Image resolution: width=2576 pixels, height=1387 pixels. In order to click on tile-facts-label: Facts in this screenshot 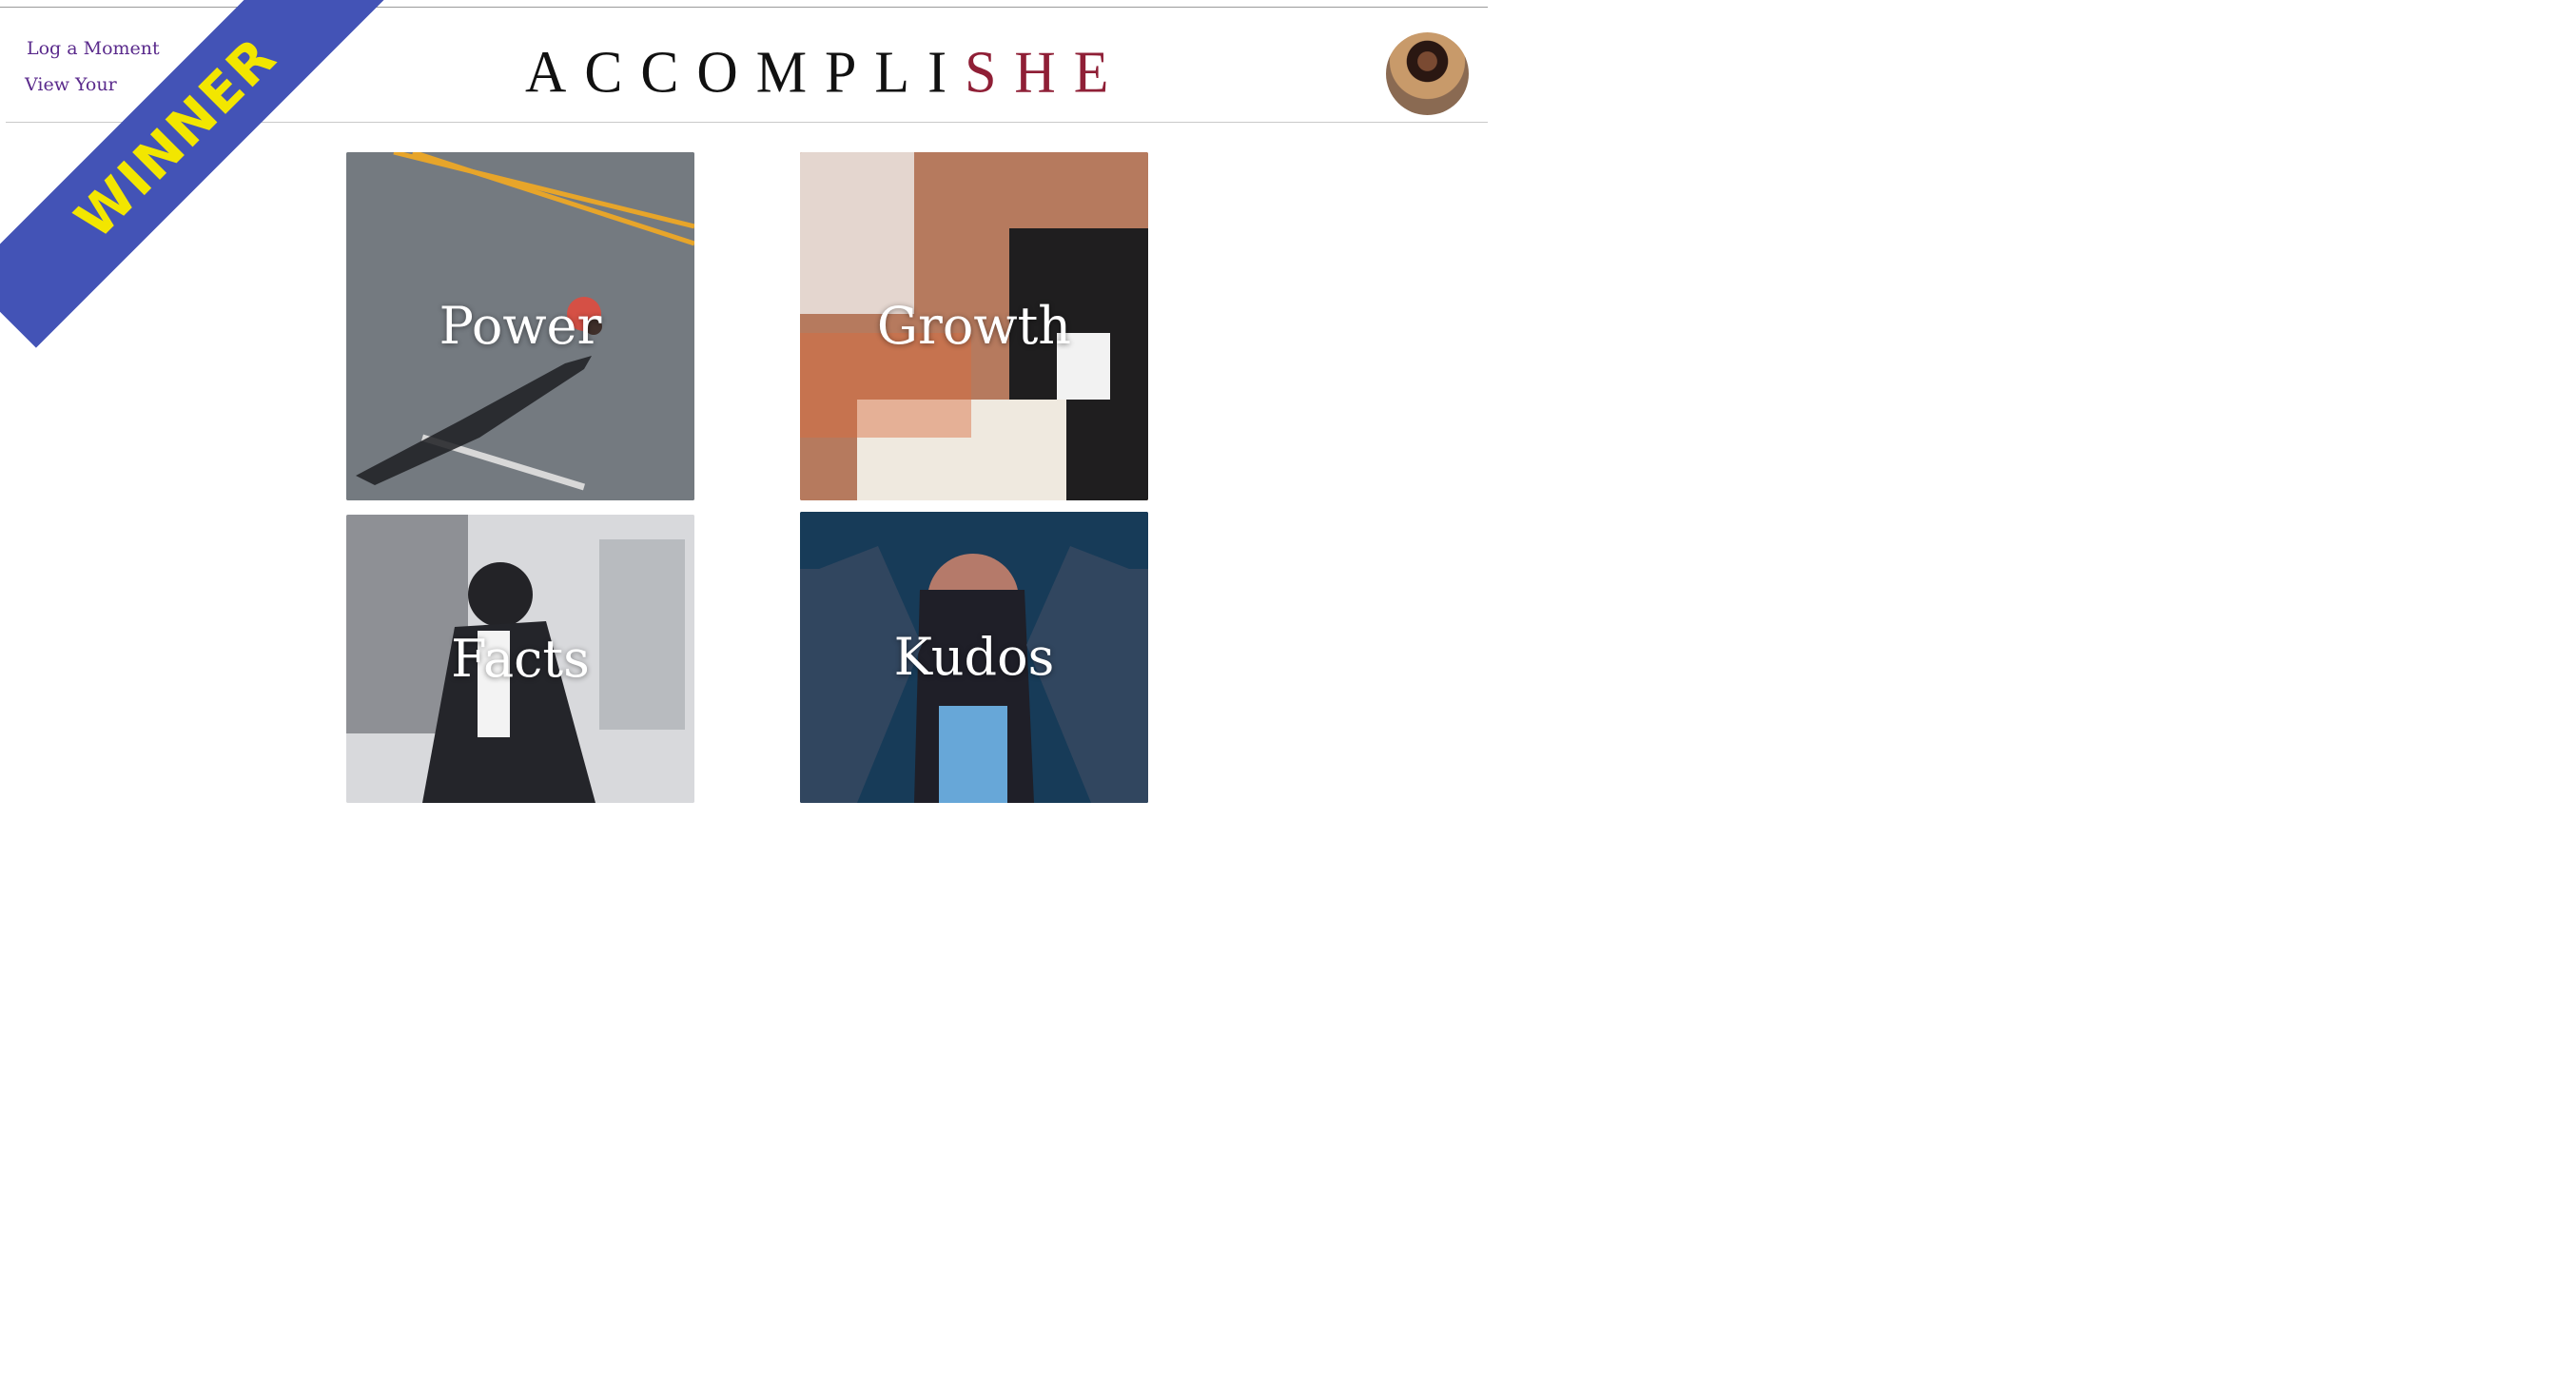, I will do `click(520, 658)`.